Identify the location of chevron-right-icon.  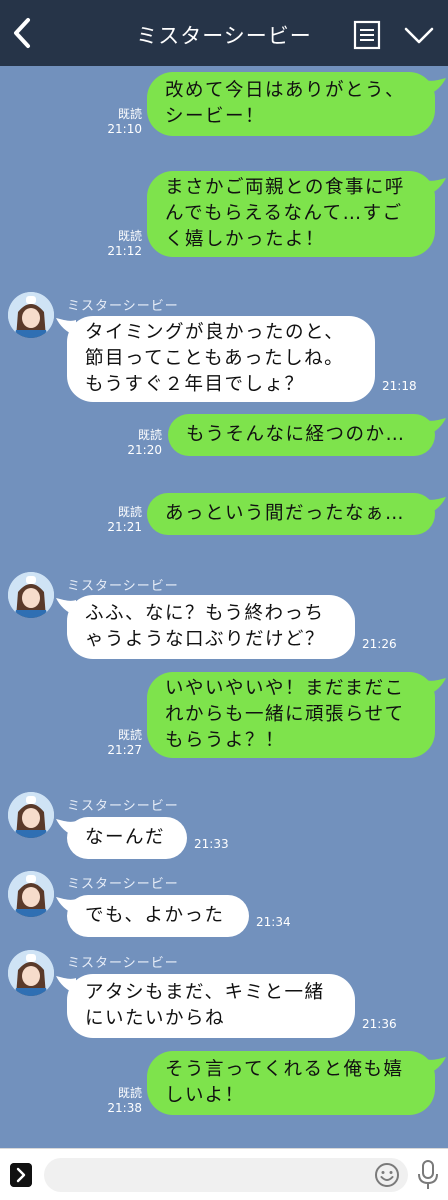
(21, 1175).